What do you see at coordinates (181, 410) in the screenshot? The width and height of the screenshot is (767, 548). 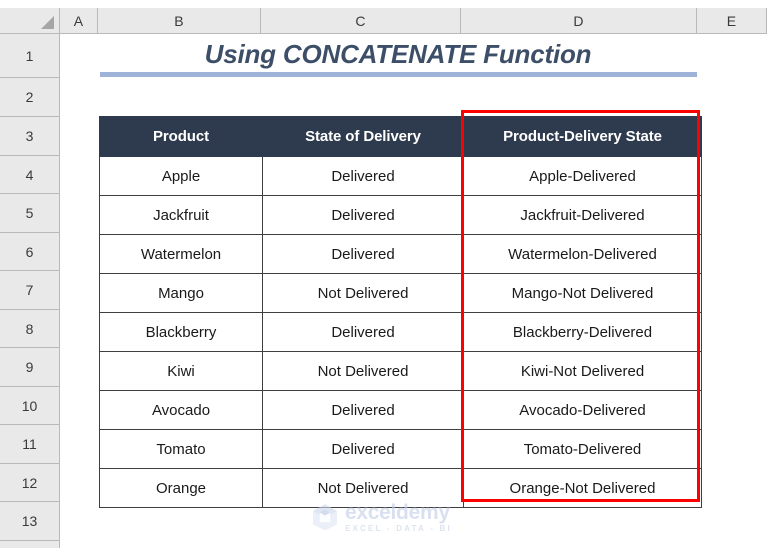 I see `cell-product: Avocado` at bounding box center [181, 410].